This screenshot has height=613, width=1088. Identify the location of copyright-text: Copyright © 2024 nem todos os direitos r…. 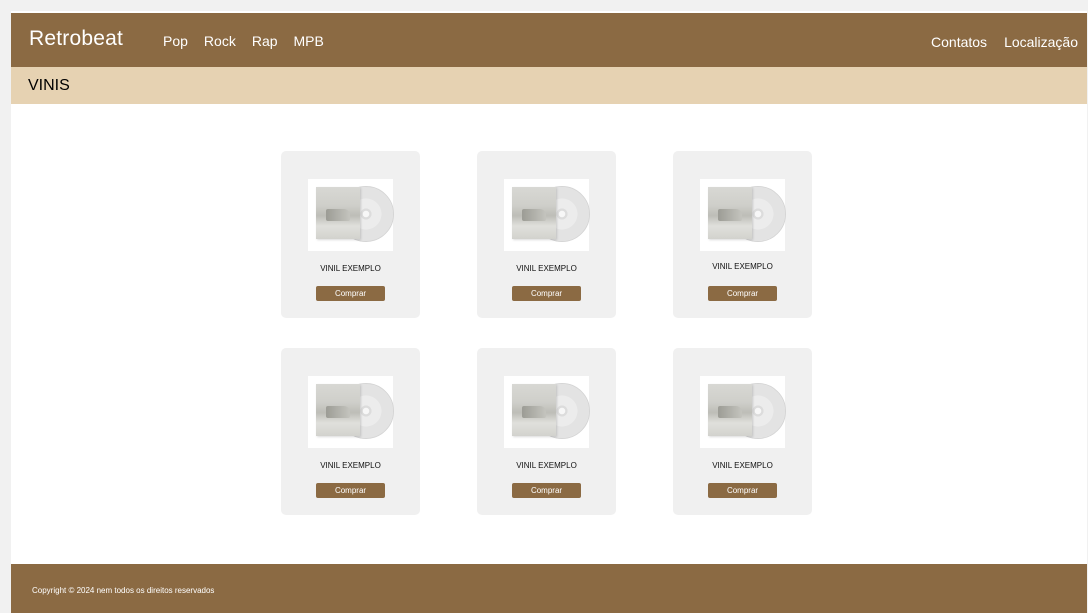
(123, 590).